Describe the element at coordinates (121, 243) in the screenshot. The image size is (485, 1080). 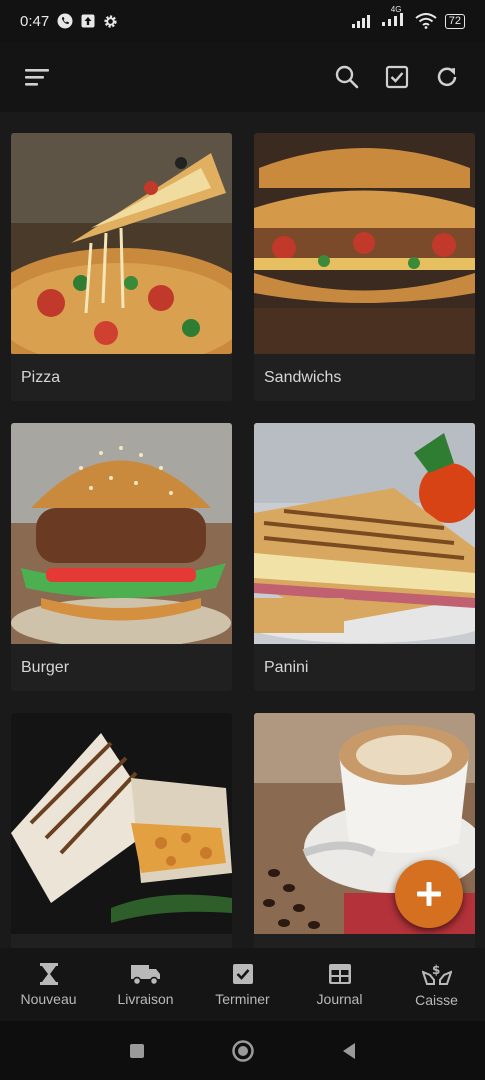
I see `pizza-photo` at that location.